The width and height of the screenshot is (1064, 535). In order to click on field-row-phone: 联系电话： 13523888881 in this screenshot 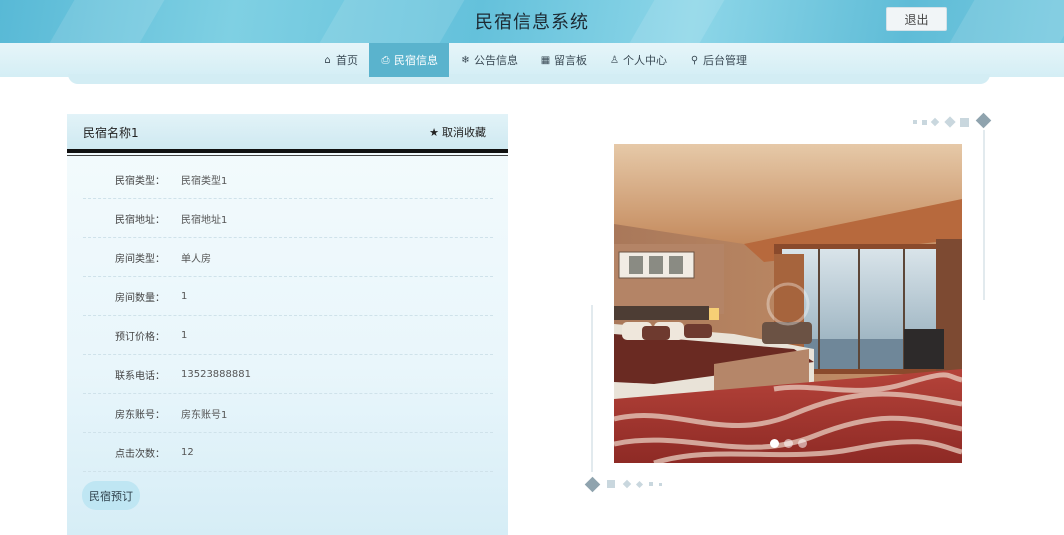, I will do `click(288, 374)`.